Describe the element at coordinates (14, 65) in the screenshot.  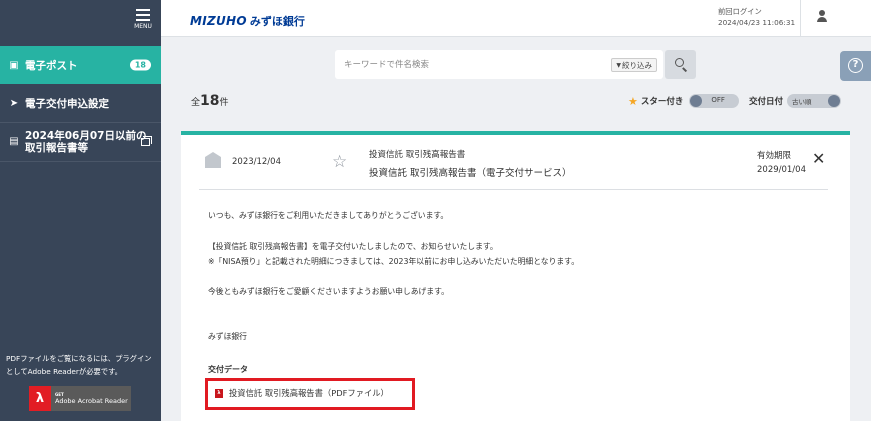
I see `mailbox-icon: ▣` at that location.